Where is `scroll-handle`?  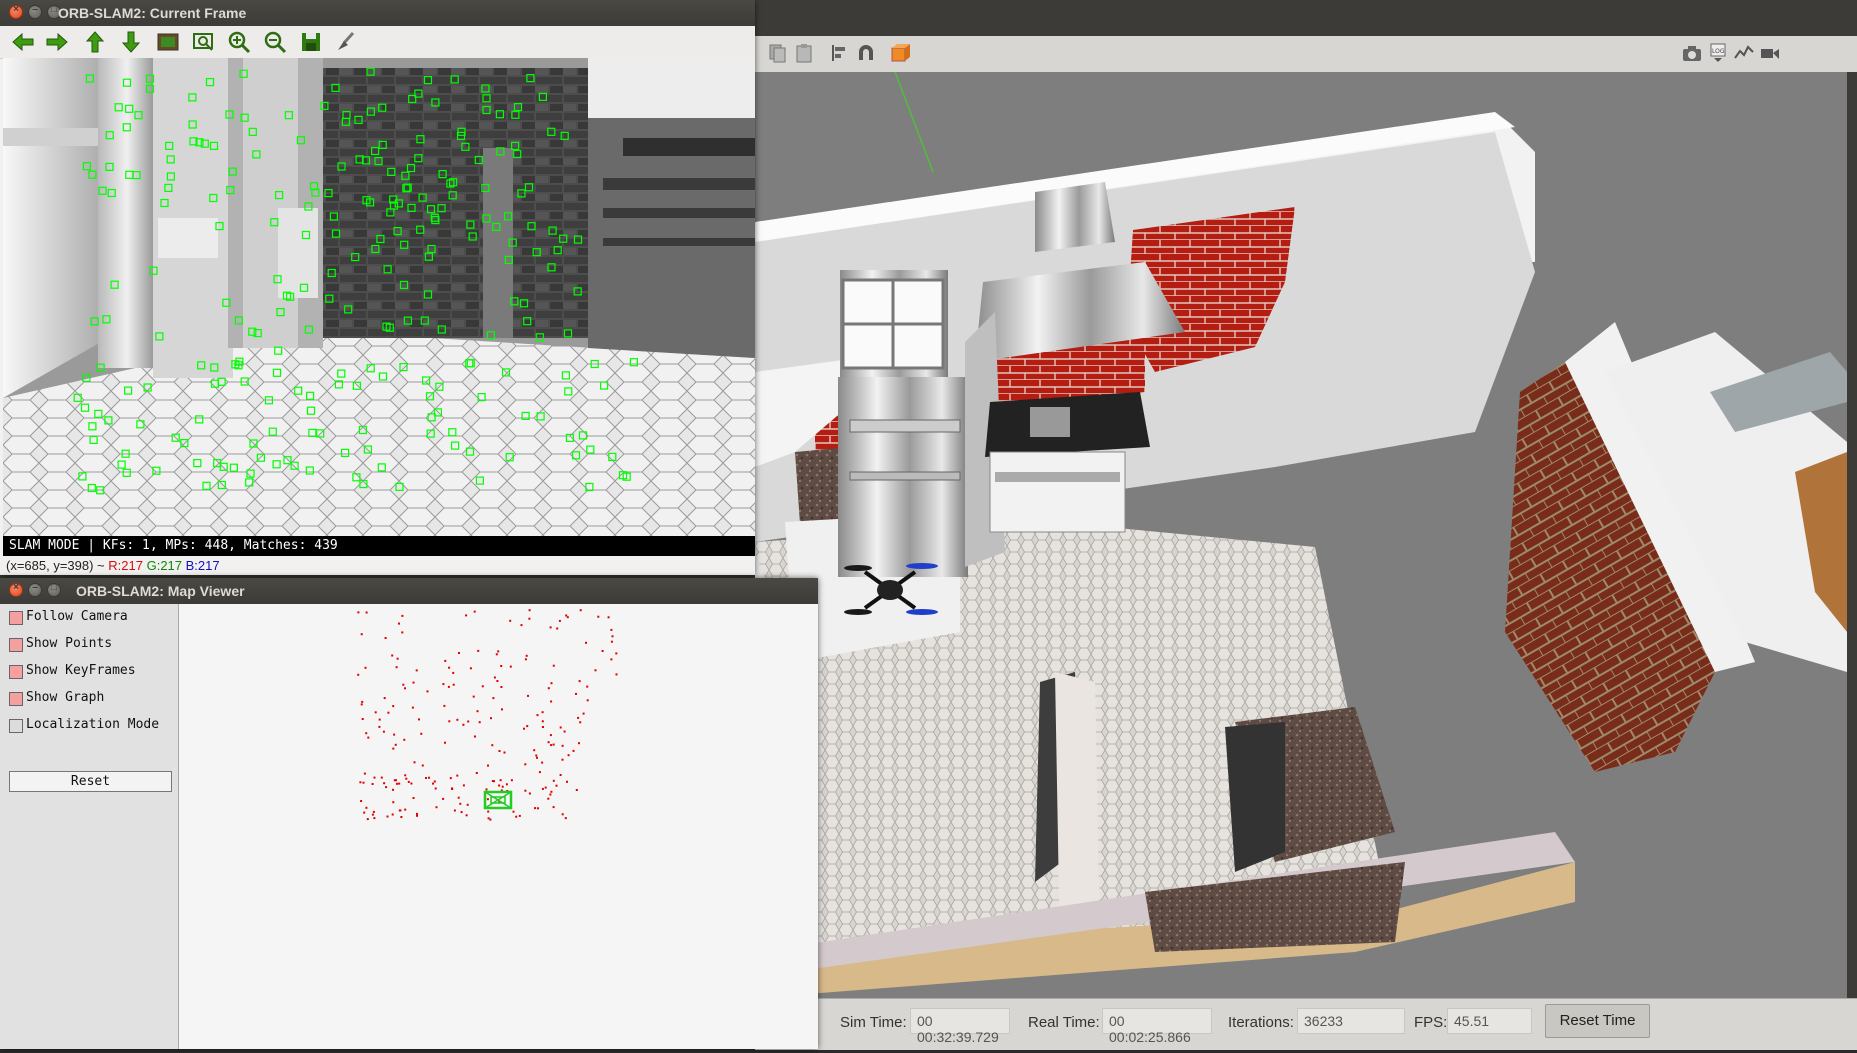 scroll-handle is located at coordinates (1852, 535).